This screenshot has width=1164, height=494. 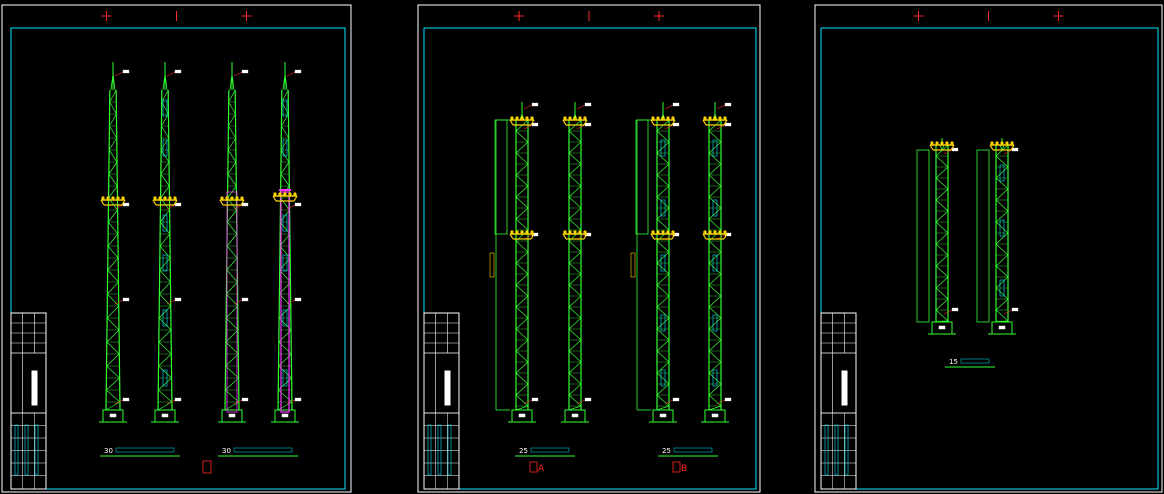 What do you see at coordinates (953, 362) in the screenshot?
I see `caption-text: 15` at bounding box center [953, 362].